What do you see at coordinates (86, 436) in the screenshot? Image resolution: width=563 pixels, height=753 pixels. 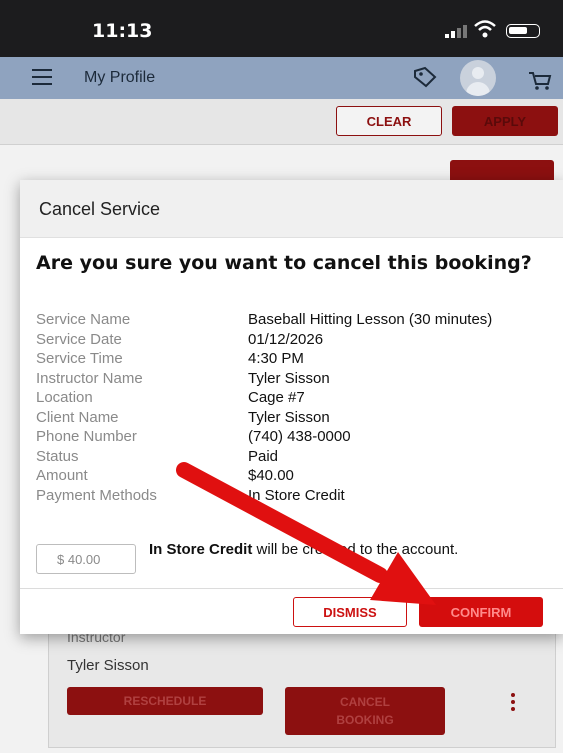 I see `detail-label: Phone Number` at bounding box center [86, 436].